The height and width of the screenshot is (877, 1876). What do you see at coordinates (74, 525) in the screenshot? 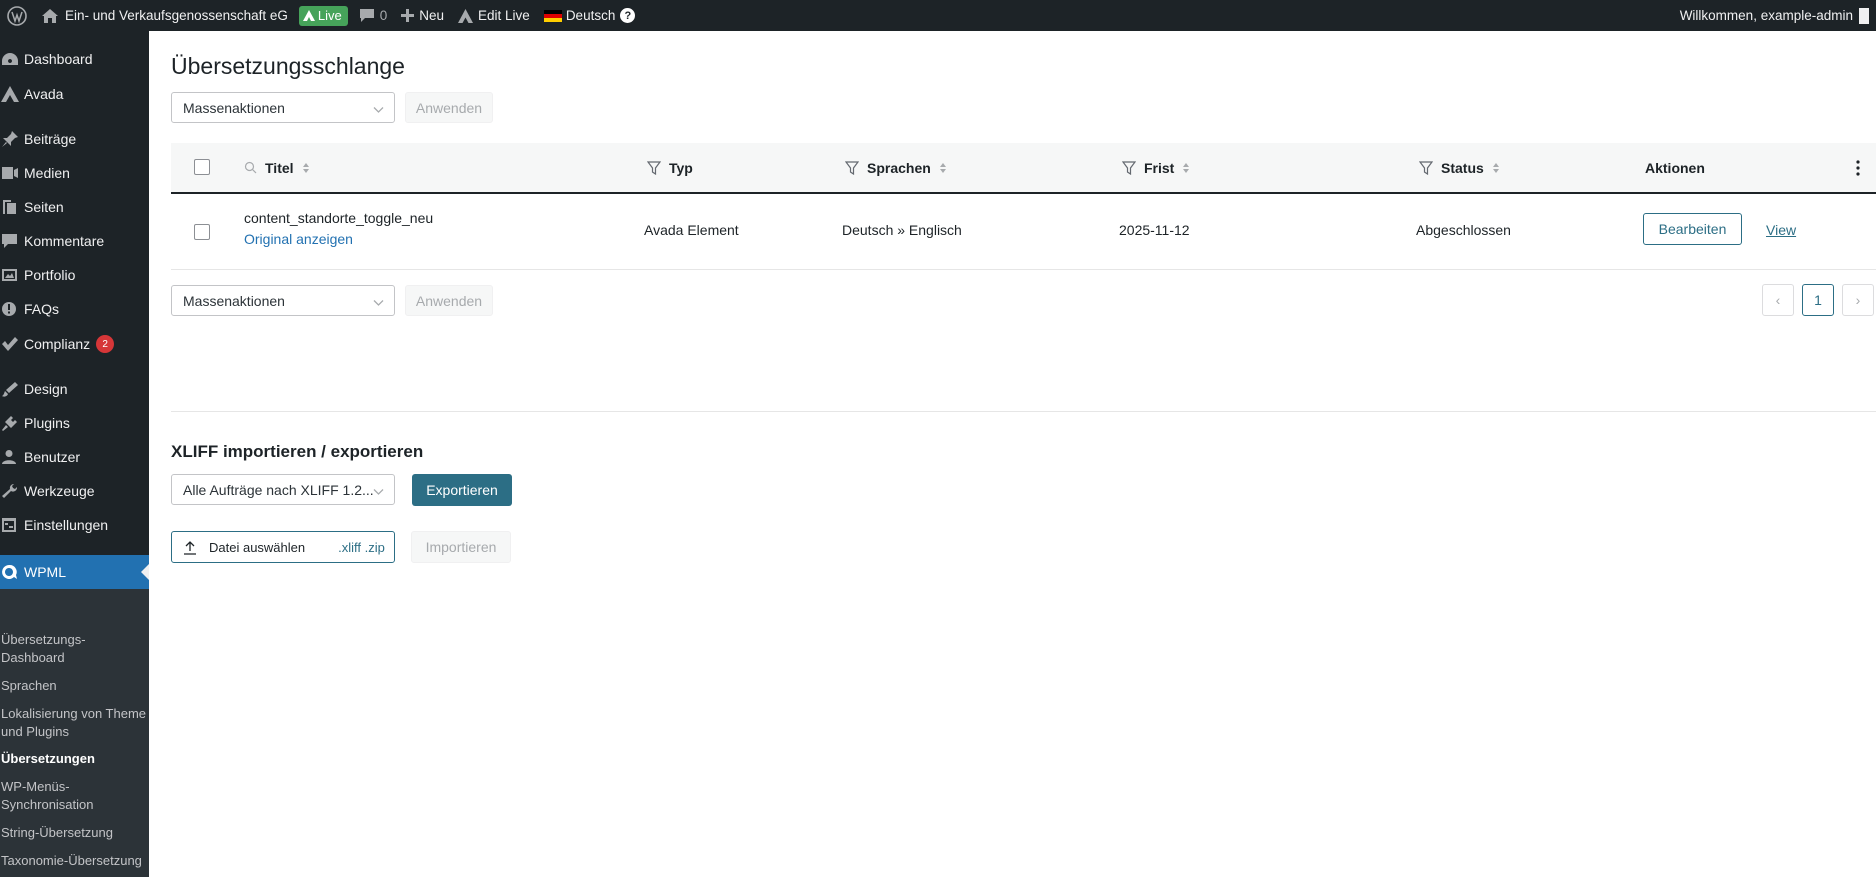
I see `sidebar-item-einstellungen: Einstellungen` at bounding box center [74, 525].